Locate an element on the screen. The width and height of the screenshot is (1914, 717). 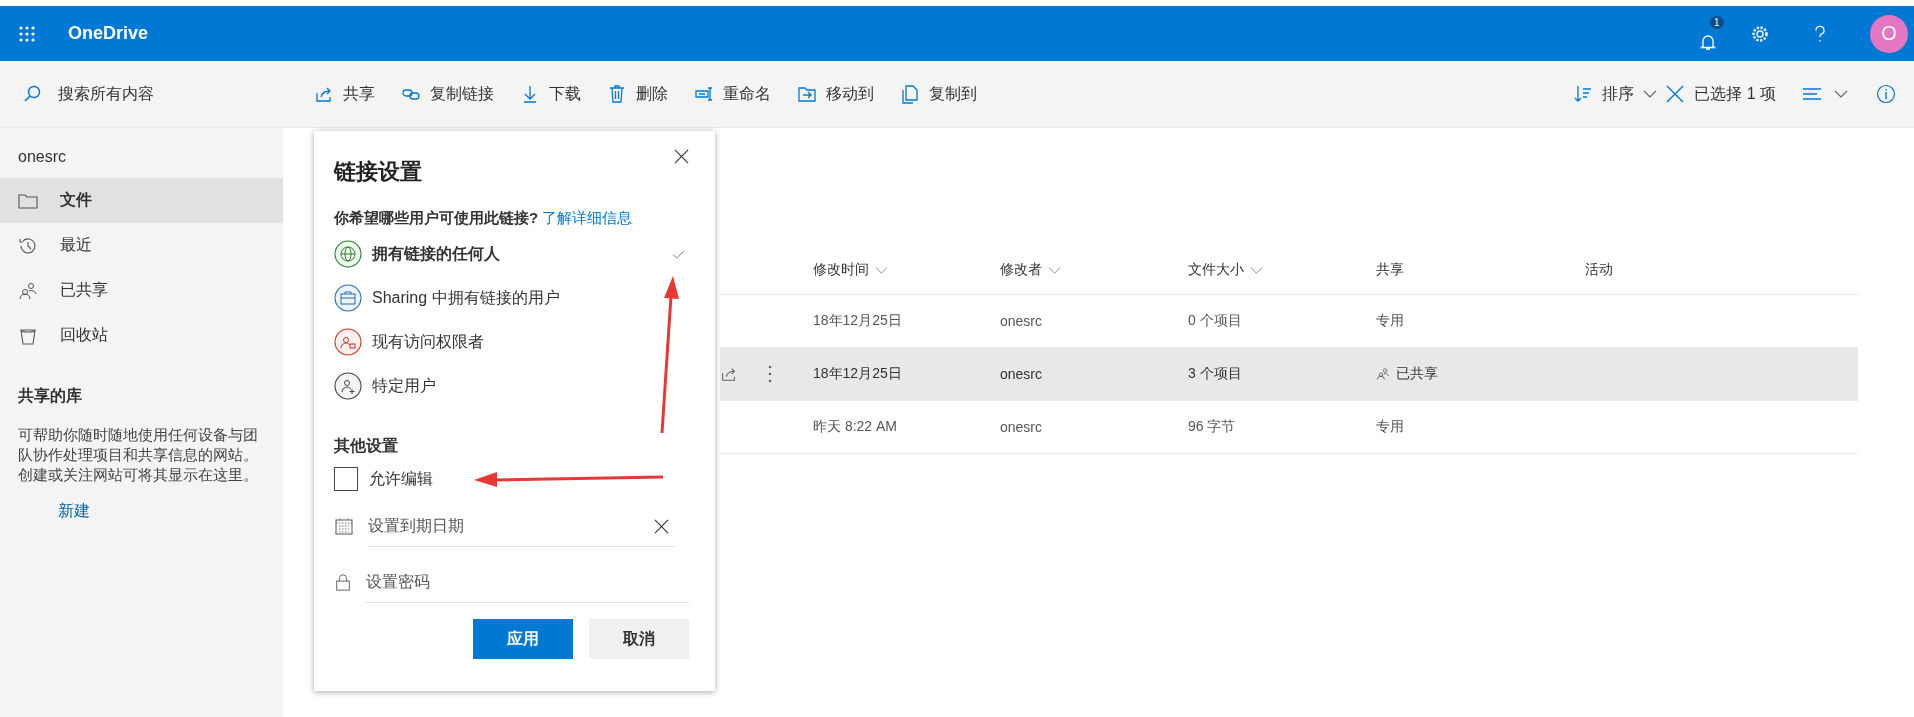
notifications-button: 1 is located at coordinates (1708, 33).